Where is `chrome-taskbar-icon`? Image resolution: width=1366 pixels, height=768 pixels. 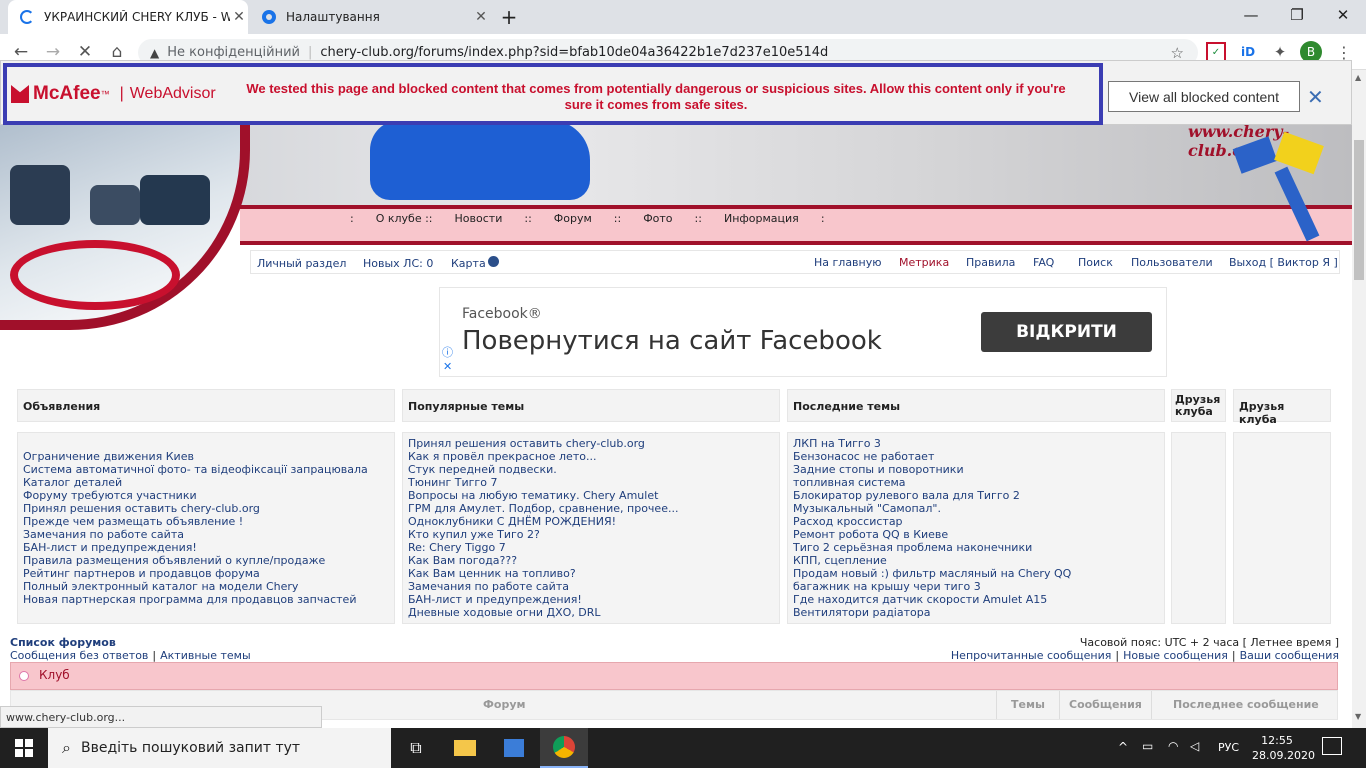
chrome-taskbar-icon is located at coordinates (564, 748).